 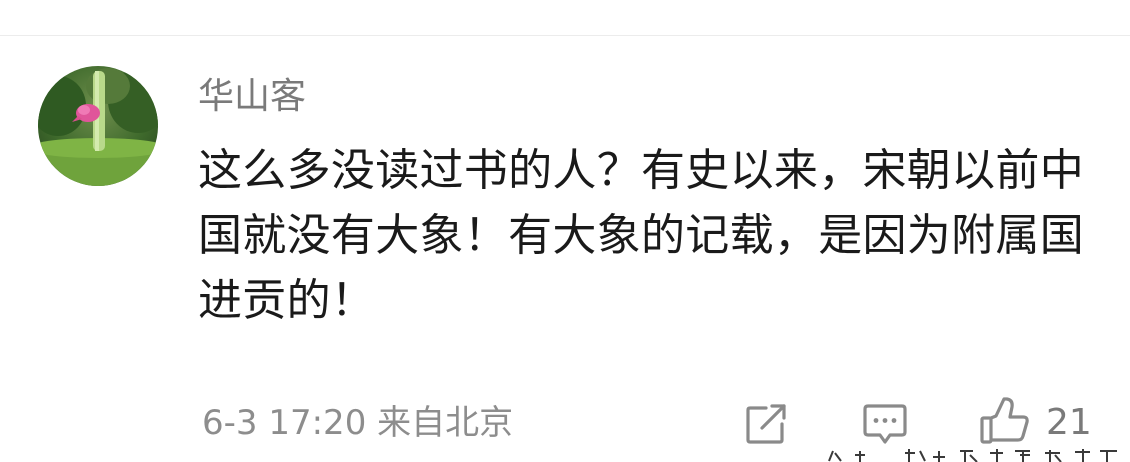 I want to click on like-button, so click(x=1004, y=421).